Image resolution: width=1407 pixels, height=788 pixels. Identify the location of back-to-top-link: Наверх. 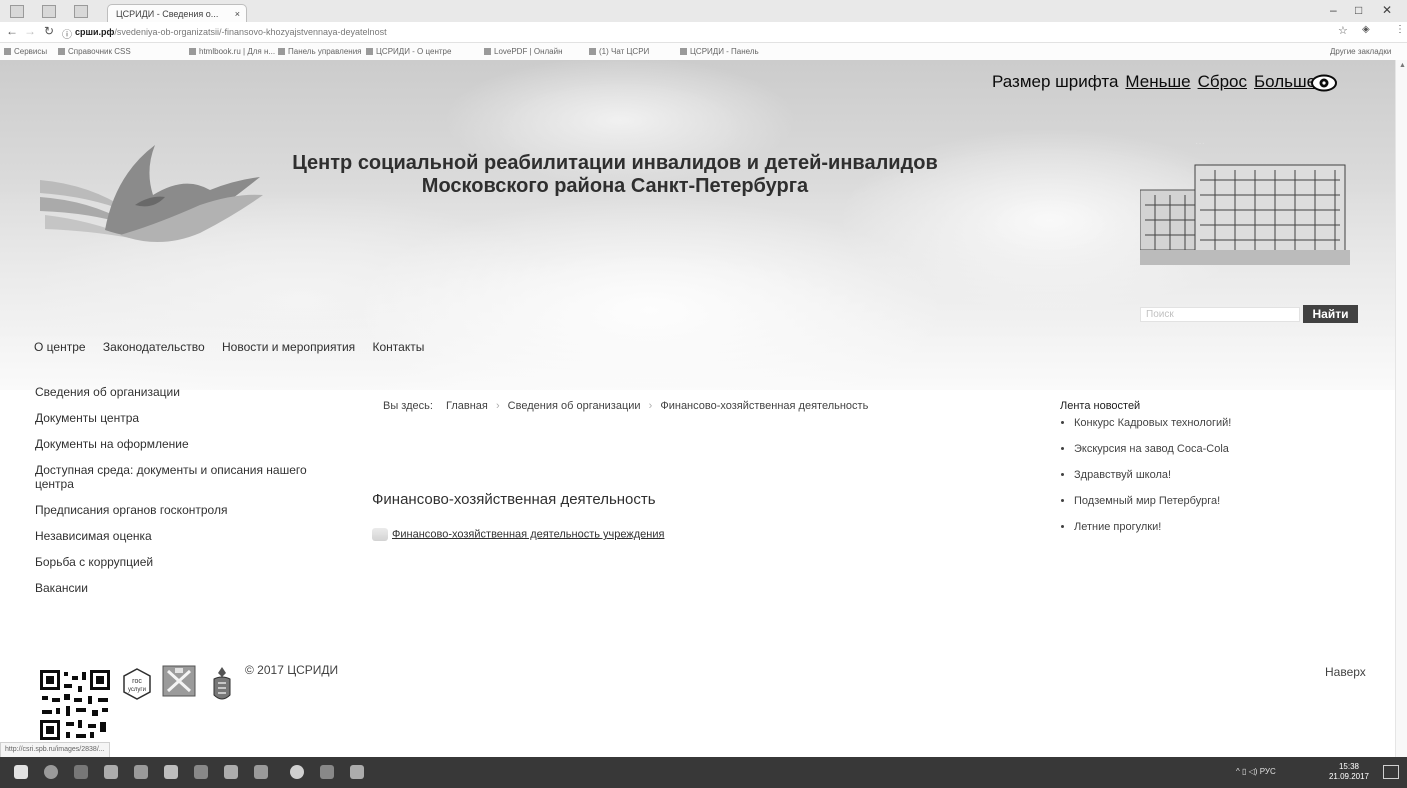
(1345, 672).